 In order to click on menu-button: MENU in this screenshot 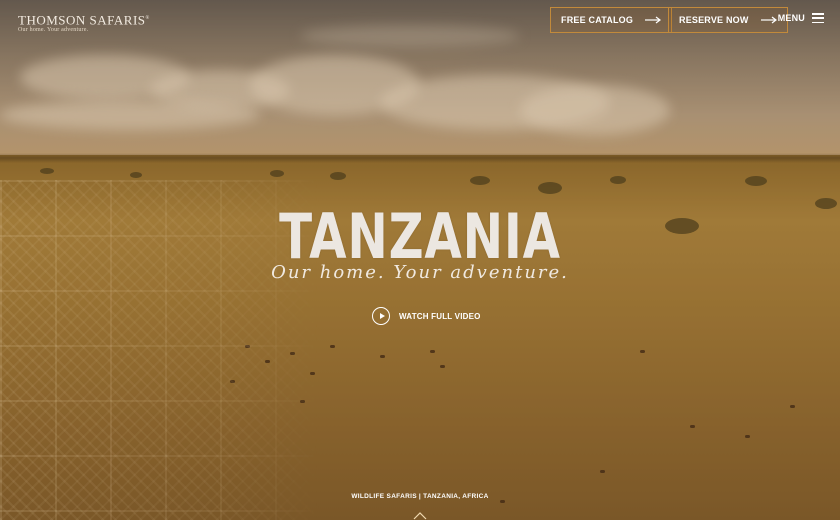, I will do `click(801, 18)`.